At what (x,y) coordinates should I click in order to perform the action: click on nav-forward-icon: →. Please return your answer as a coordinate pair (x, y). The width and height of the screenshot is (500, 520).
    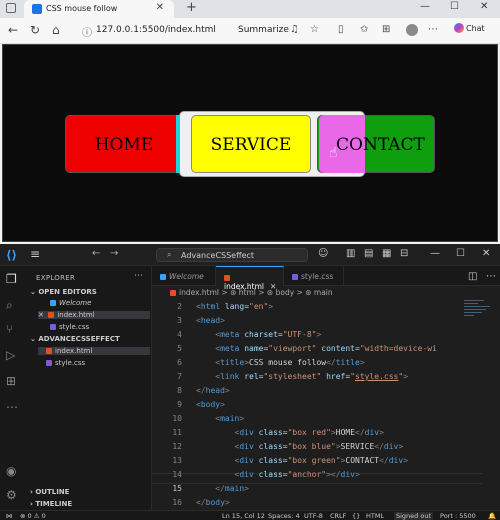
    Looking at the image, I should click on (114, 253).